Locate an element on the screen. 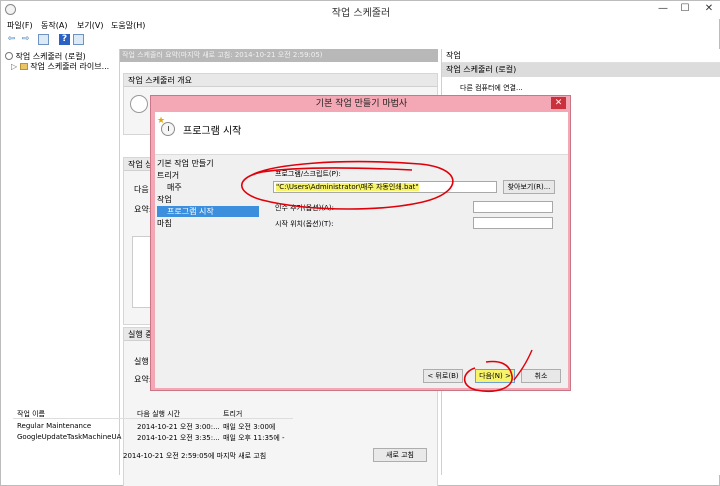 This screenshot has height=486, width=720. active-run-label: 실행 is located at coordinates (141, 361).